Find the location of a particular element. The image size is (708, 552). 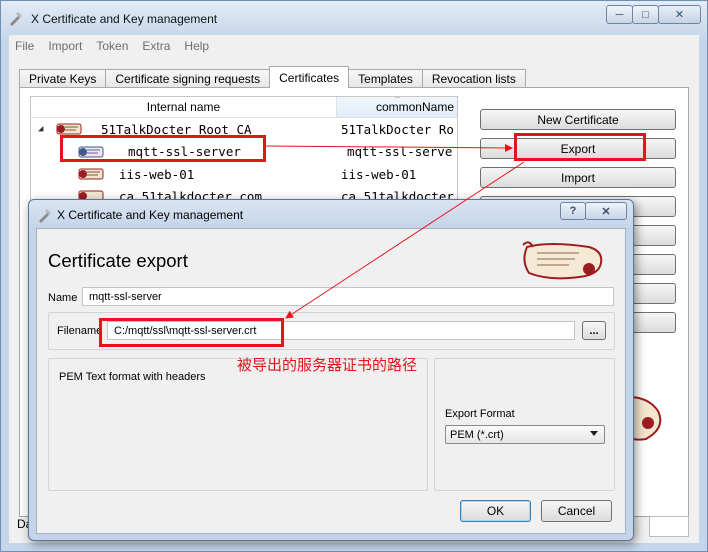

format-description: PEM Text format with headers is located at coordinates (132, 377).